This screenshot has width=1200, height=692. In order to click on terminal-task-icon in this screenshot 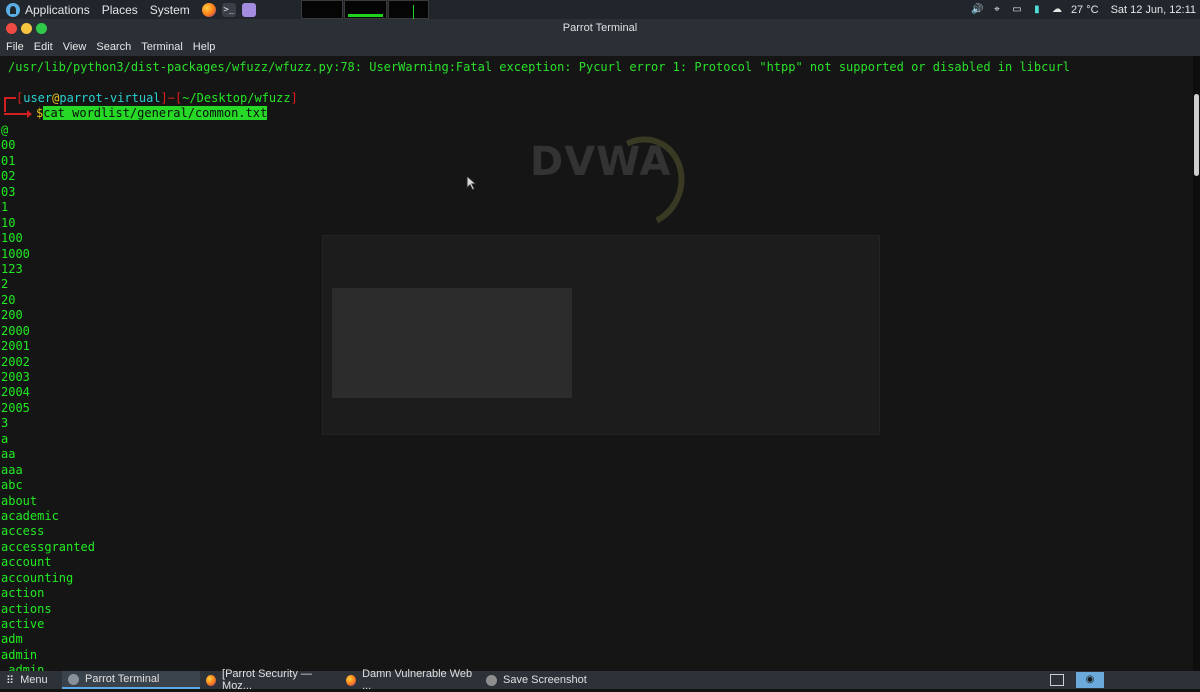, I will do `click(73, 679)`.